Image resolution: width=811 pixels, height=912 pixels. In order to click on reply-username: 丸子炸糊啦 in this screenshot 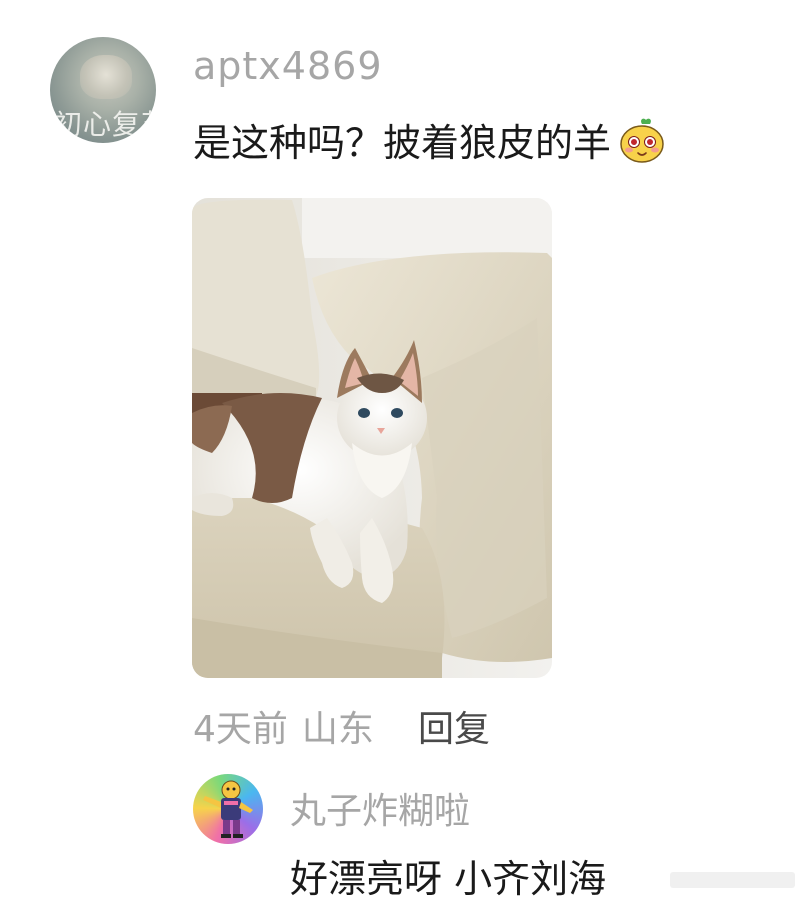, I will do `click(380, 808)`.